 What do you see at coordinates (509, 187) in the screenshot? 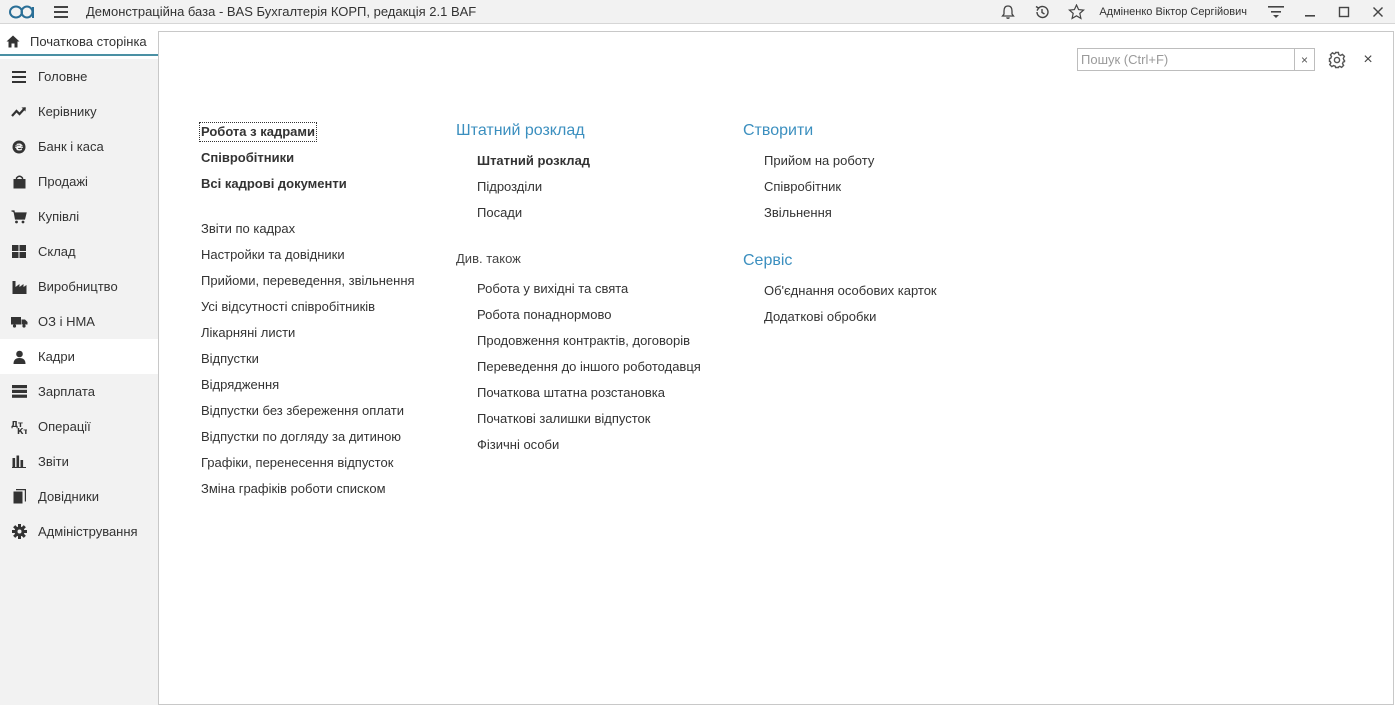
I see `link-departments: Підрозділи` at bounding box center [509, 187].